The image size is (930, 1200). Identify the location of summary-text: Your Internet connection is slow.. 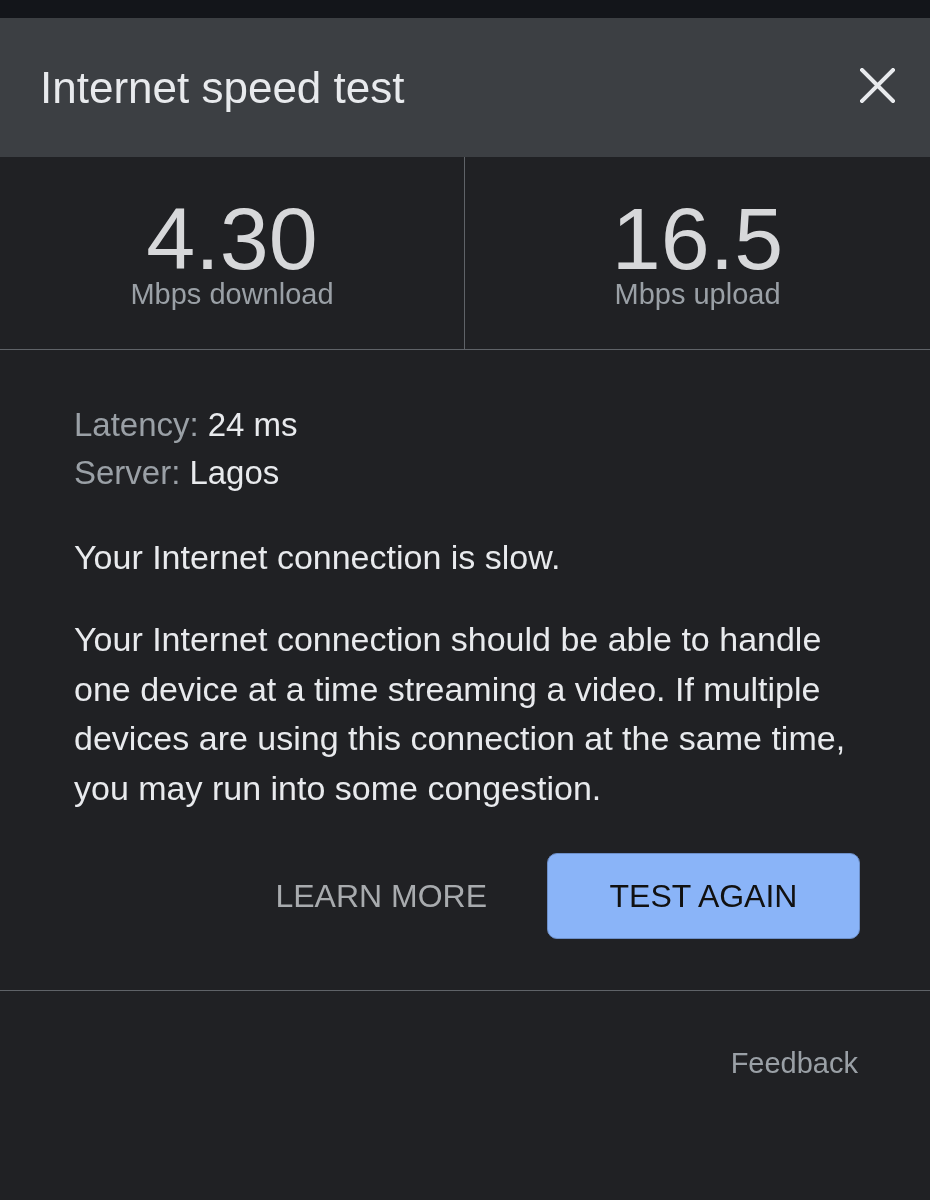
(318, 557).